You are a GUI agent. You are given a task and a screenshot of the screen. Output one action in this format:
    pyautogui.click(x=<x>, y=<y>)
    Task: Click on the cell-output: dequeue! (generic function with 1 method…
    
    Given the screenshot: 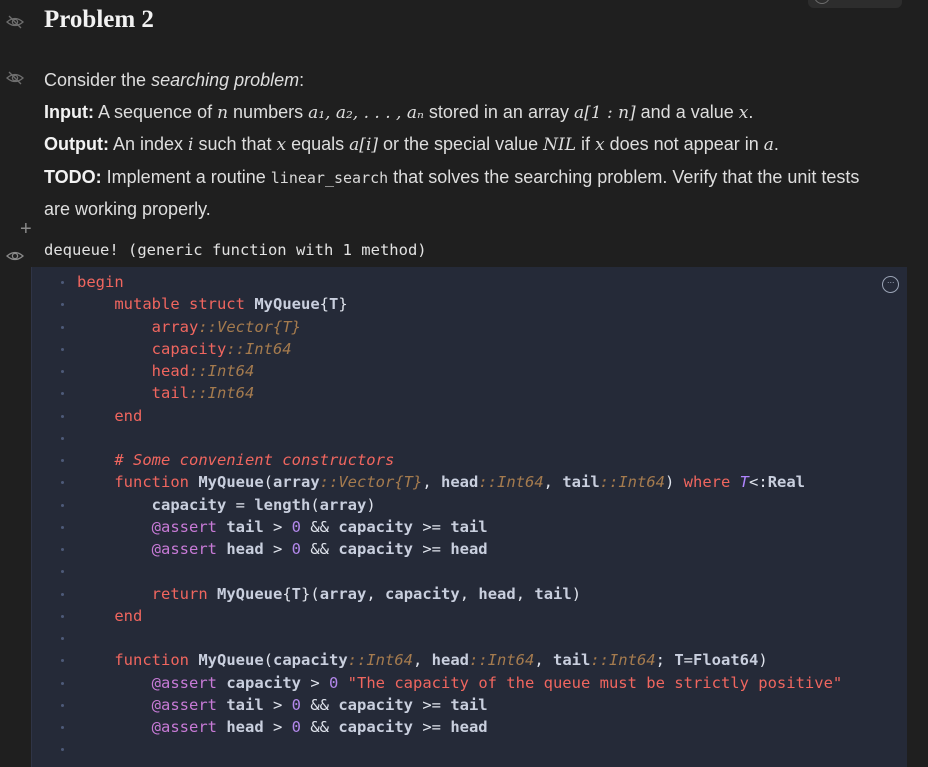 What is the action you would take?
    pyautogui.click(x=235, y=250)
    